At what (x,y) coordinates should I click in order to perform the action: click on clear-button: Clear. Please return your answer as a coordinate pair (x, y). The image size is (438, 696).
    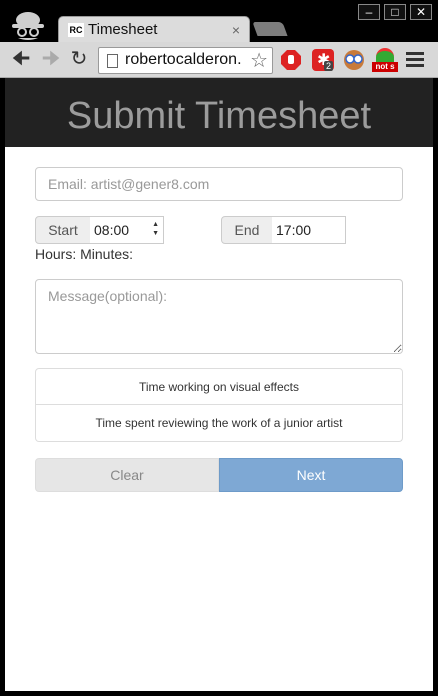
    Looking at the image, I should click on (127, 475).